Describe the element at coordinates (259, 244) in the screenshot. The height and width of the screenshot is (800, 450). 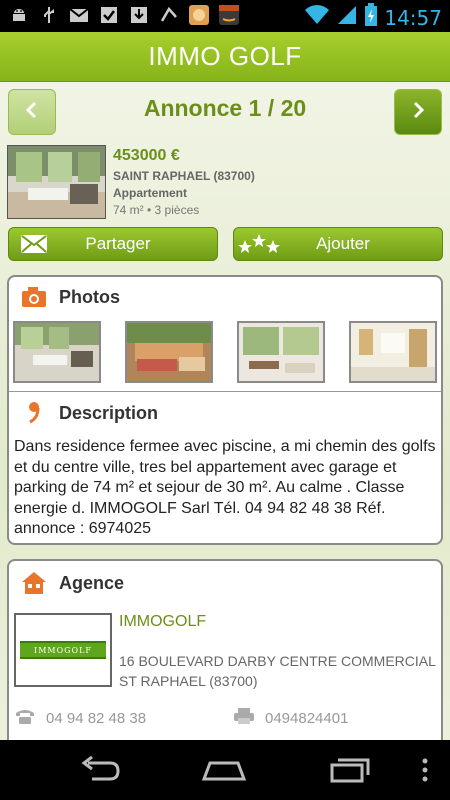
I see `stars-icon` at that location.